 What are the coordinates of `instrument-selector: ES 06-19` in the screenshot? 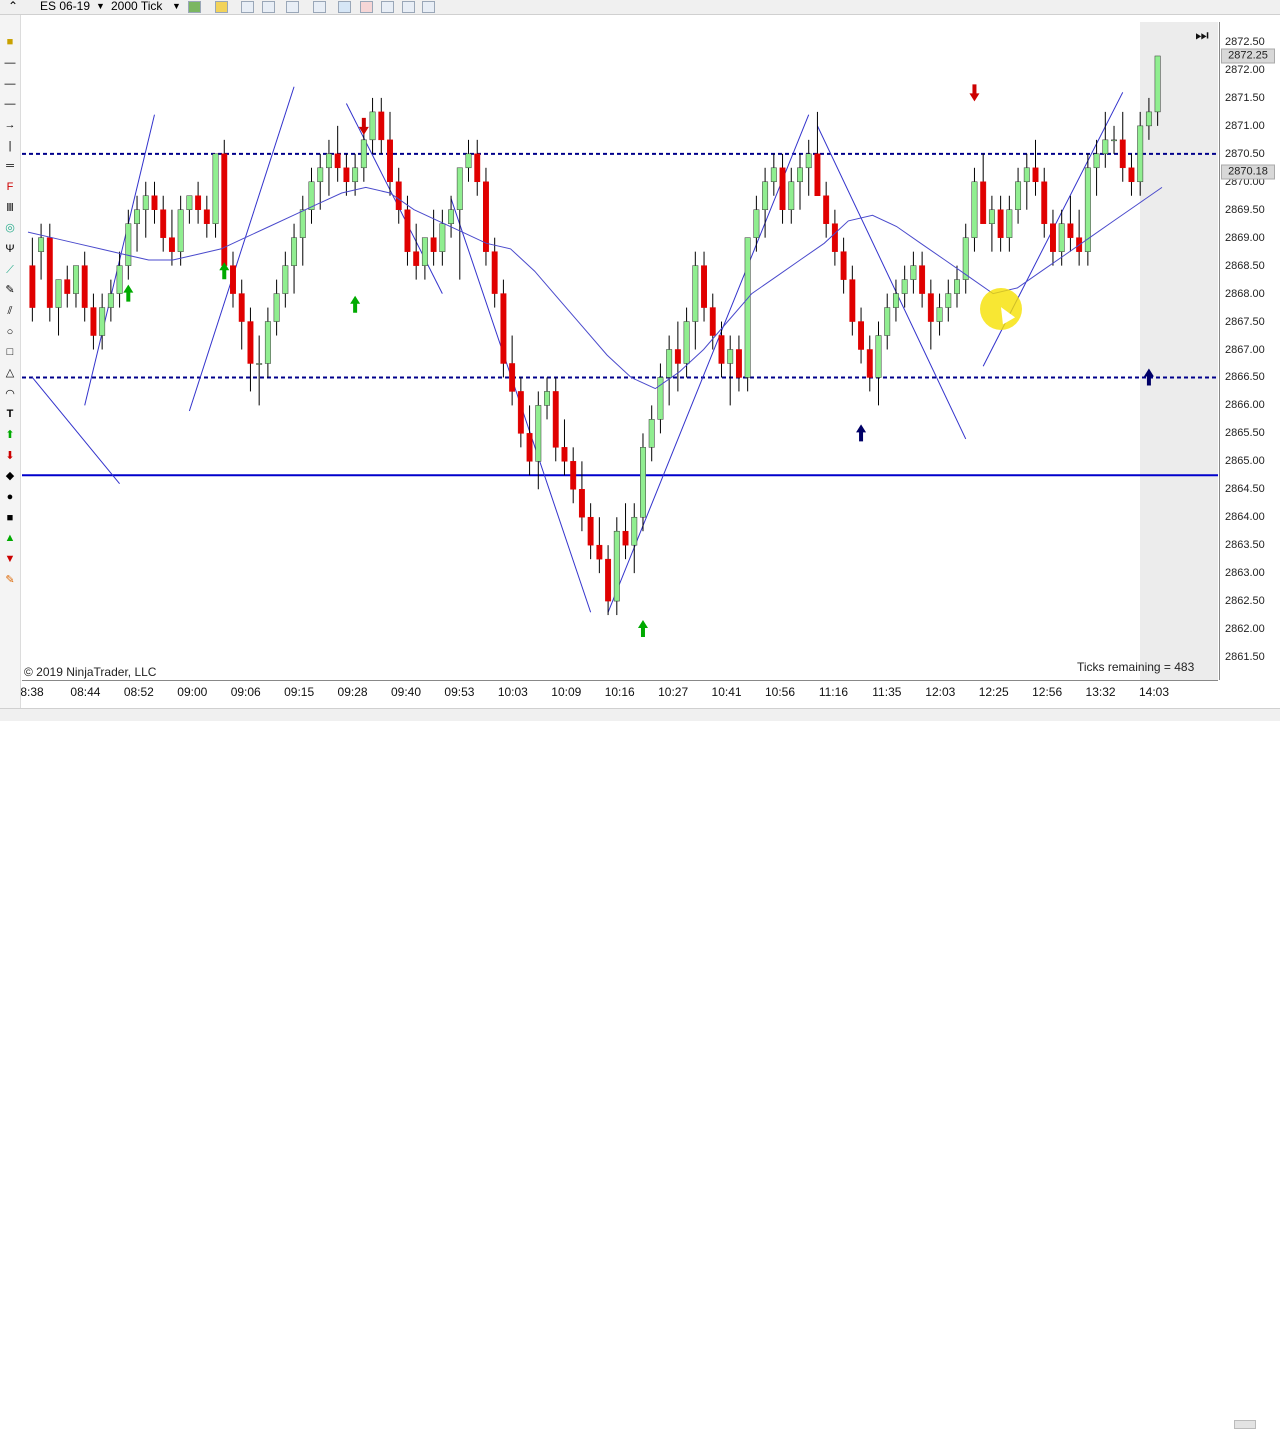 It's located at (65, 6).